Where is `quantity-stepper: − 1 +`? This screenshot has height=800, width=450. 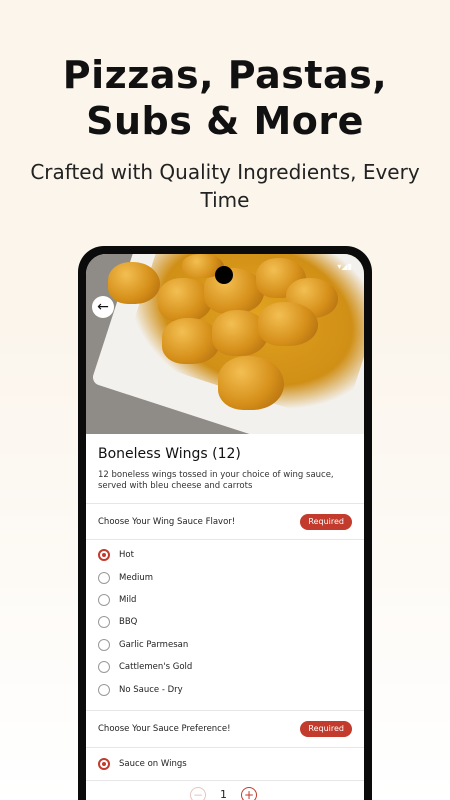
quantity-stepper: − 1 + is located at coordinates (225, 793).